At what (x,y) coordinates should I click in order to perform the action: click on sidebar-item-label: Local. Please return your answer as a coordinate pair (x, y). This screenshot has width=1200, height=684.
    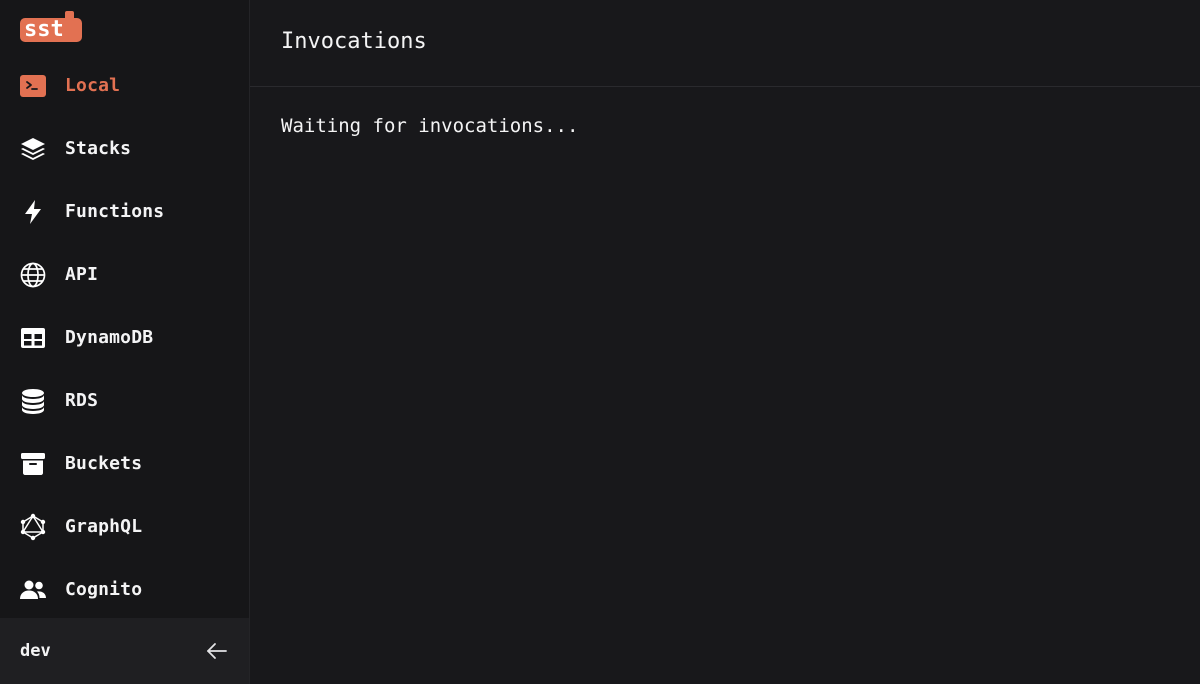
    Looking at the image, I should click on (93, 85).